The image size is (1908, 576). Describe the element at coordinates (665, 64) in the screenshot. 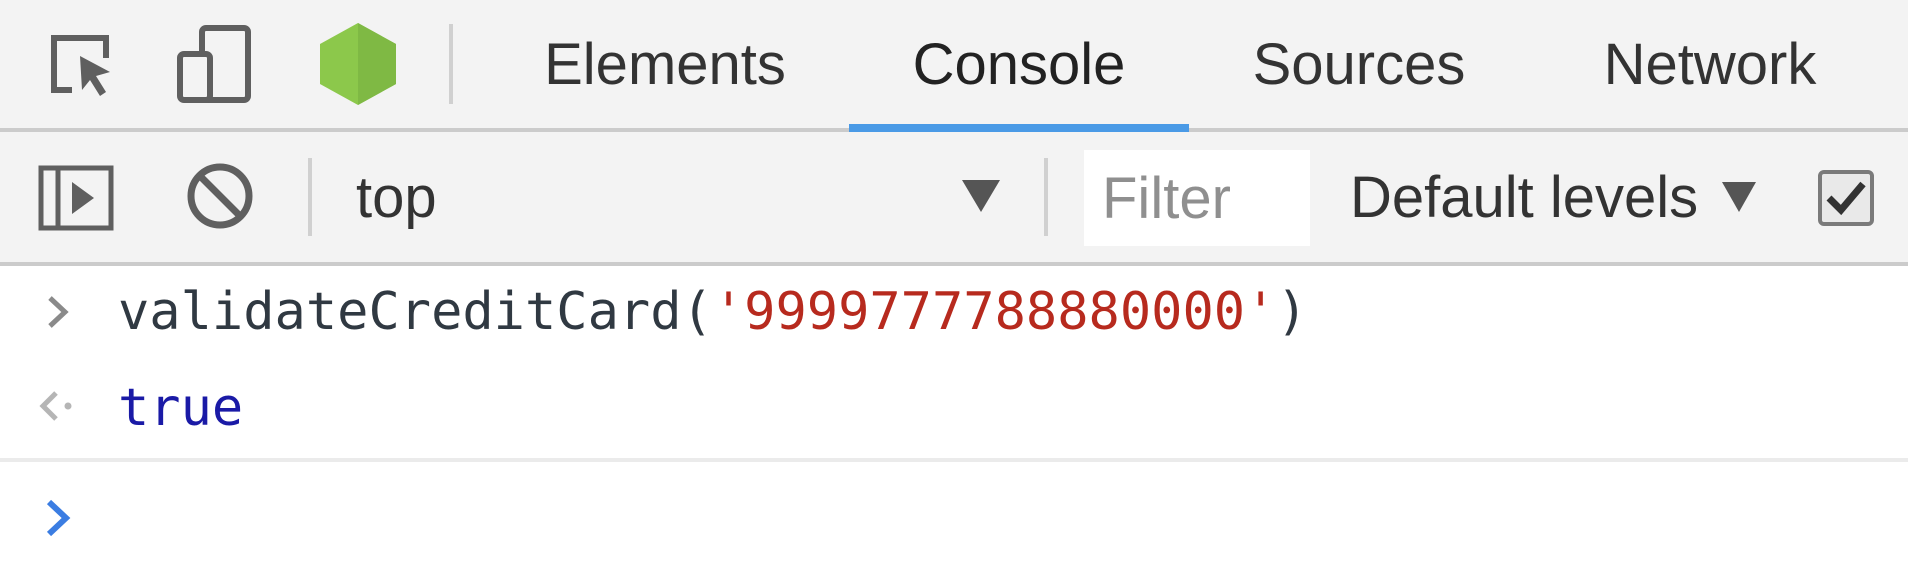

I see `tab-elements: Elements` at that location.